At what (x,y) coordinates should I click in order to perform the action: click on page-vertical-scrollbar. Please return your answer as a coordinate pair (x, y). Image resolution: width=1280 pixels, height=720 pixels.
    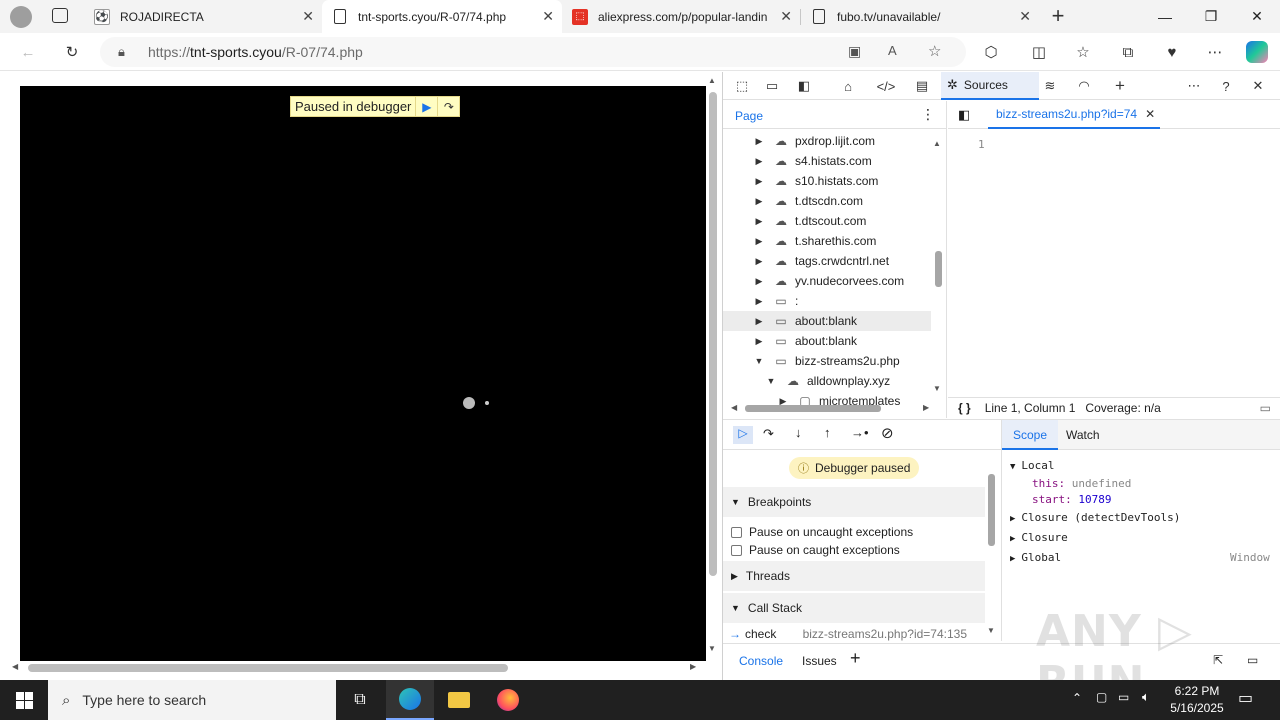
    Looking at the image, I should click on (713, 334).